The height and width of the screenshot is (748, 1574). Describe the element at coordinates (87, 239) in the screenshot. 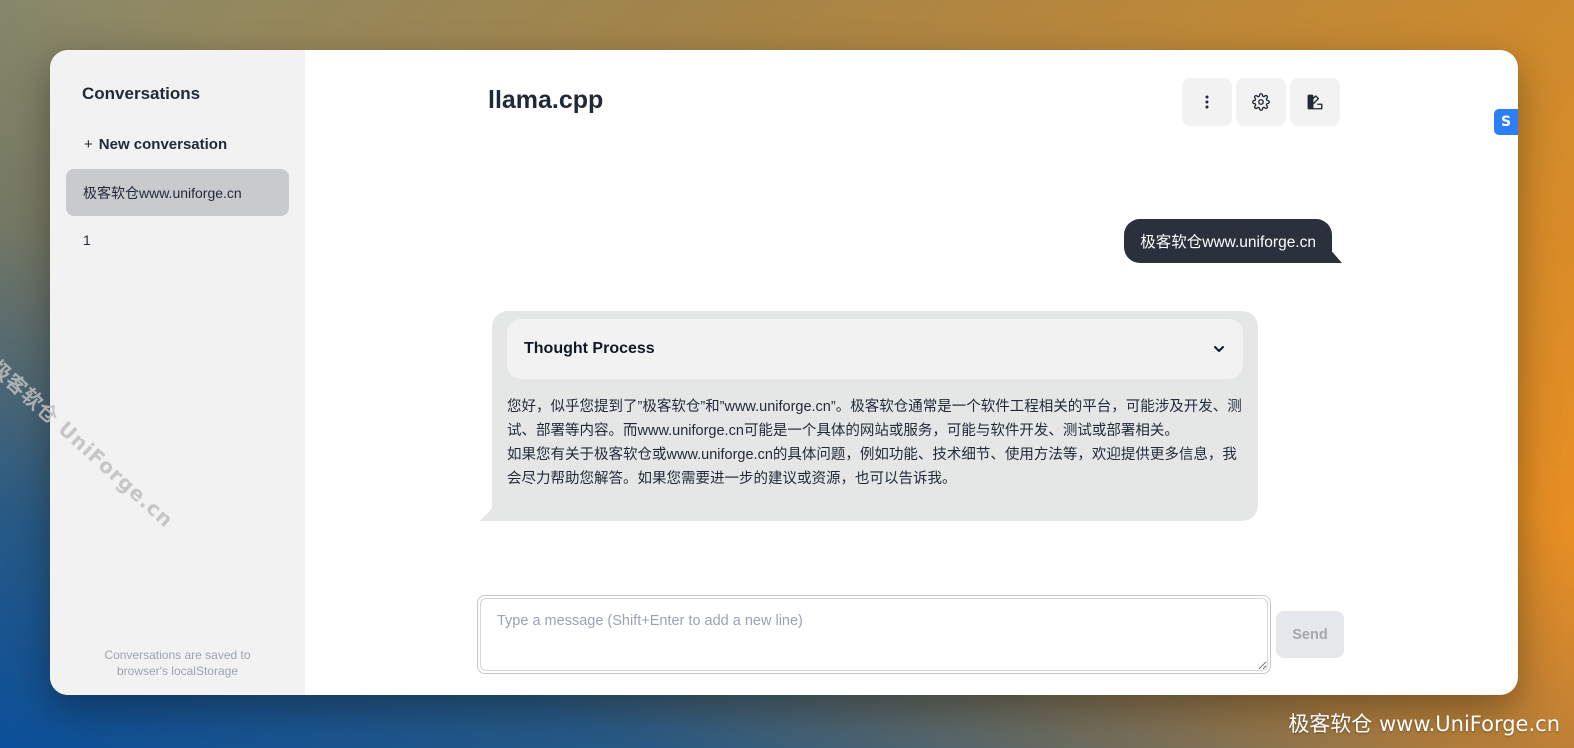

I see `conversation-item-label: 1` at that location.